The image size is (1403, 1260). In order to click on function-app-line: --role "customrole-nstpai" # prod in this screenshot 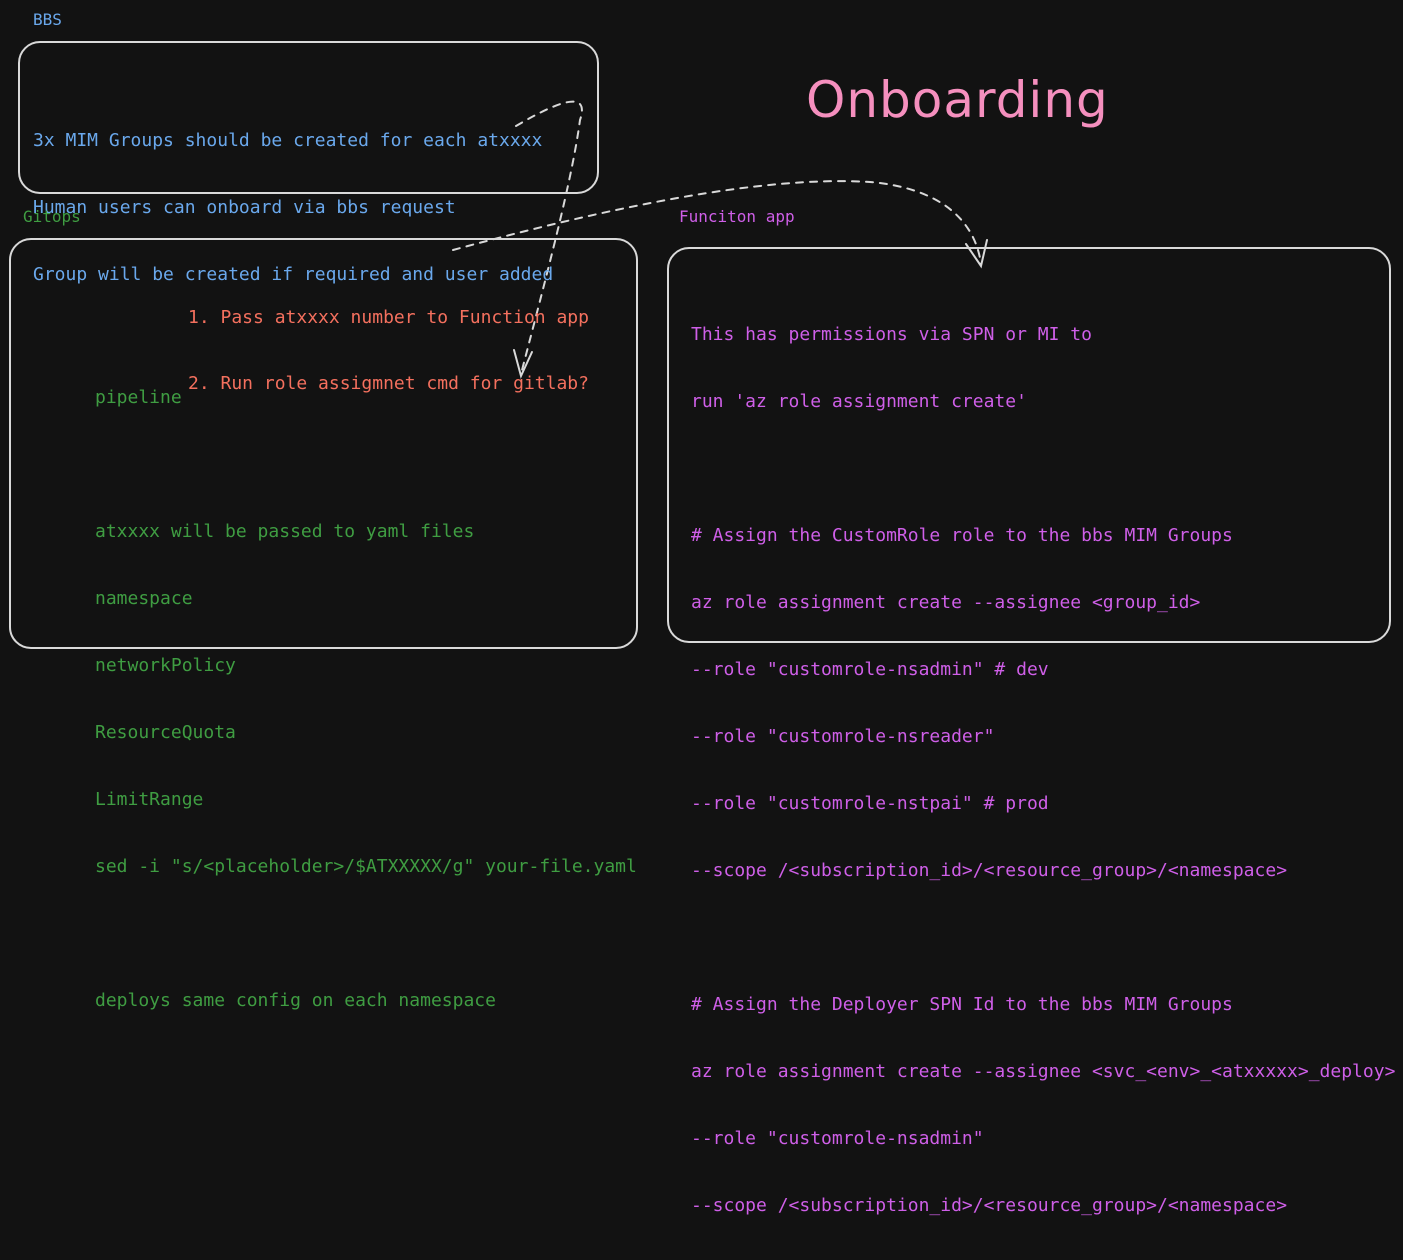, I will do `click(870, 803)`.